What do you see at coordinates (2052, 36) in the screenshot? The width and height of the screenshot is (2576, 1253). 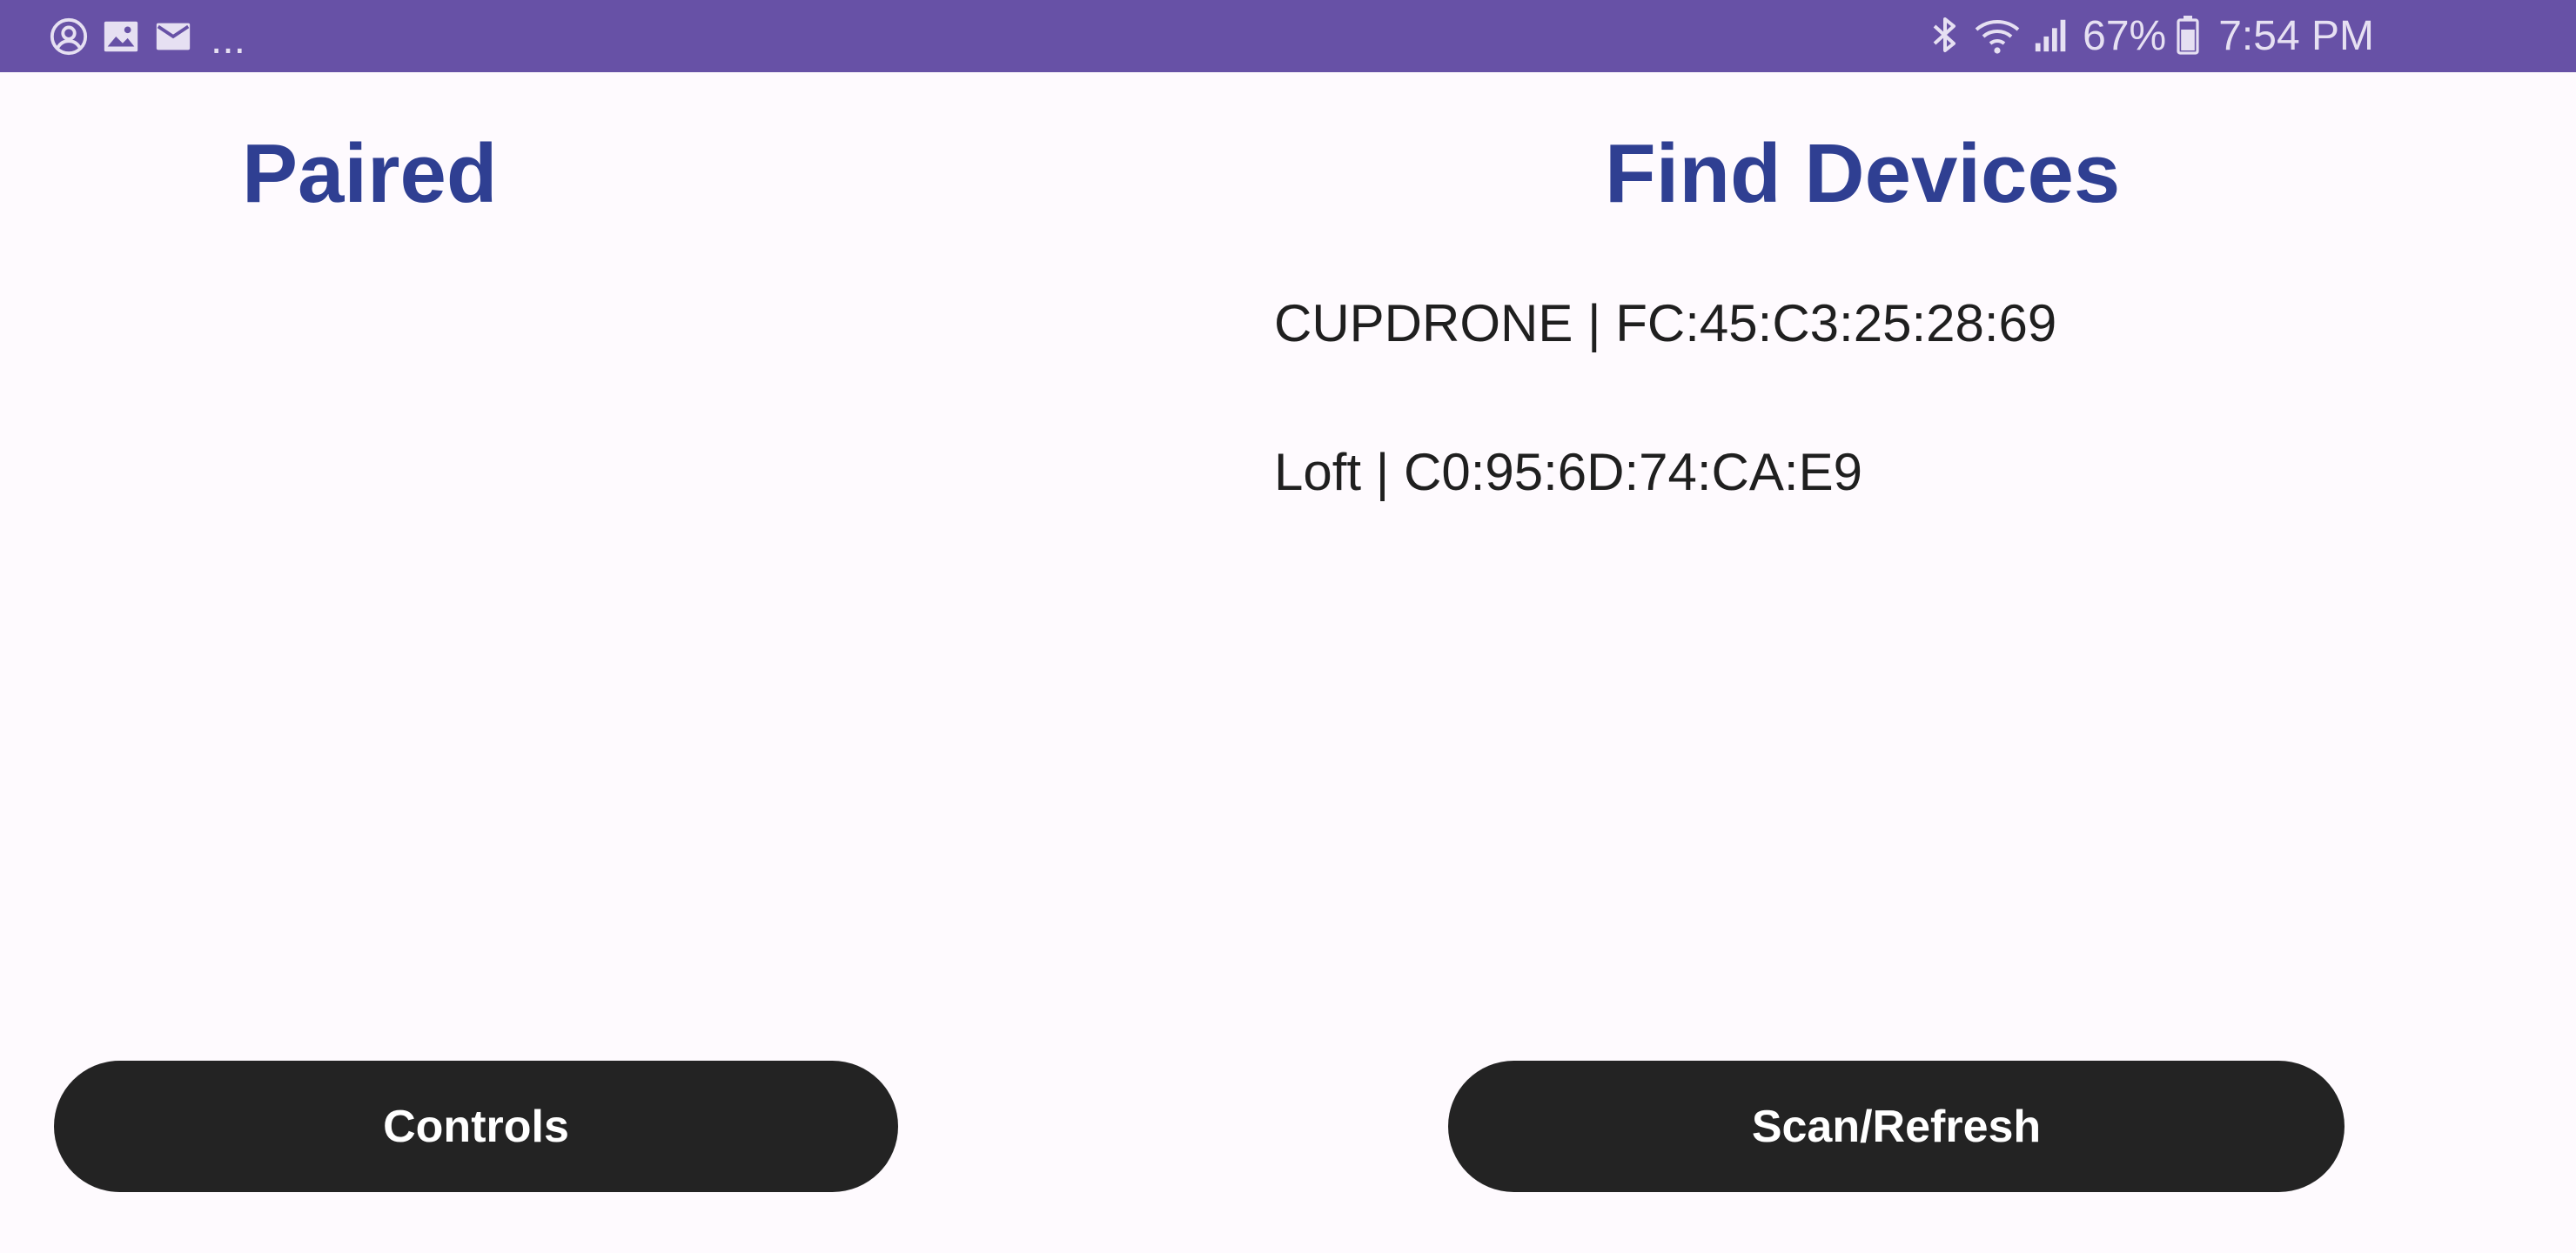 I see `cellular-signal-icon` at bounding box center [2052, 36].